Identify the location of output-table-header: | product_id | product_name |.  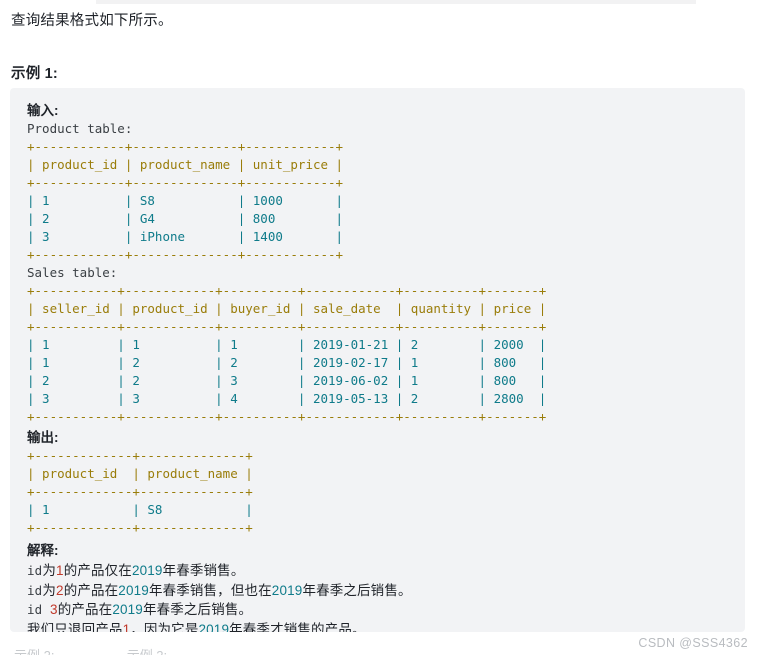
(386, 474).